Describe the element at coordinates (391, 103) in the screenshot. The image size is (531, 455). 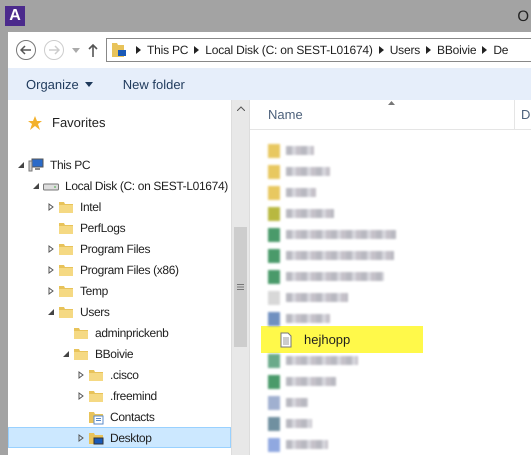
I see `sort-arrow-icon` at that location.